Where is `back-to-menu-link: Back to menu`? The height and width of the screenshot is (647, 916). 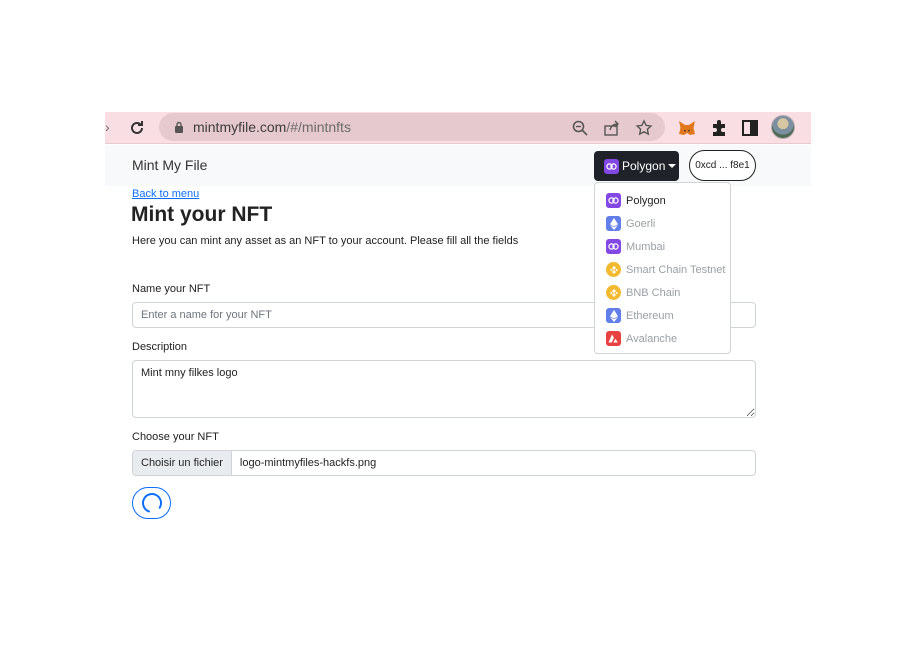
back-to-menu-link: Back to menu is located at coordinates (165, 194).